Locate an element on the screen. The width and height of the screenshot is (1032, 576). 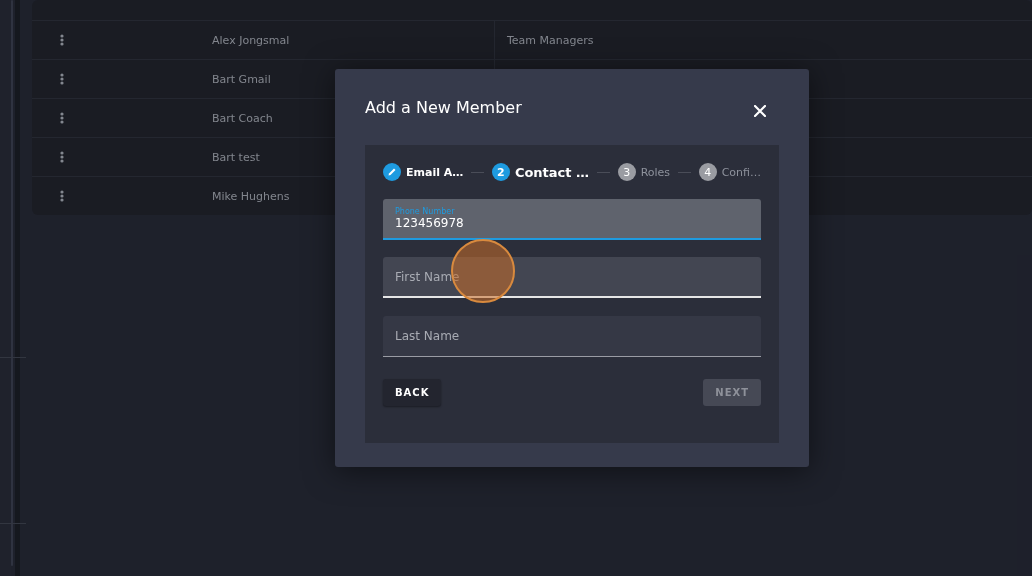
step-number: 3 is located at coordinates (626, 172).